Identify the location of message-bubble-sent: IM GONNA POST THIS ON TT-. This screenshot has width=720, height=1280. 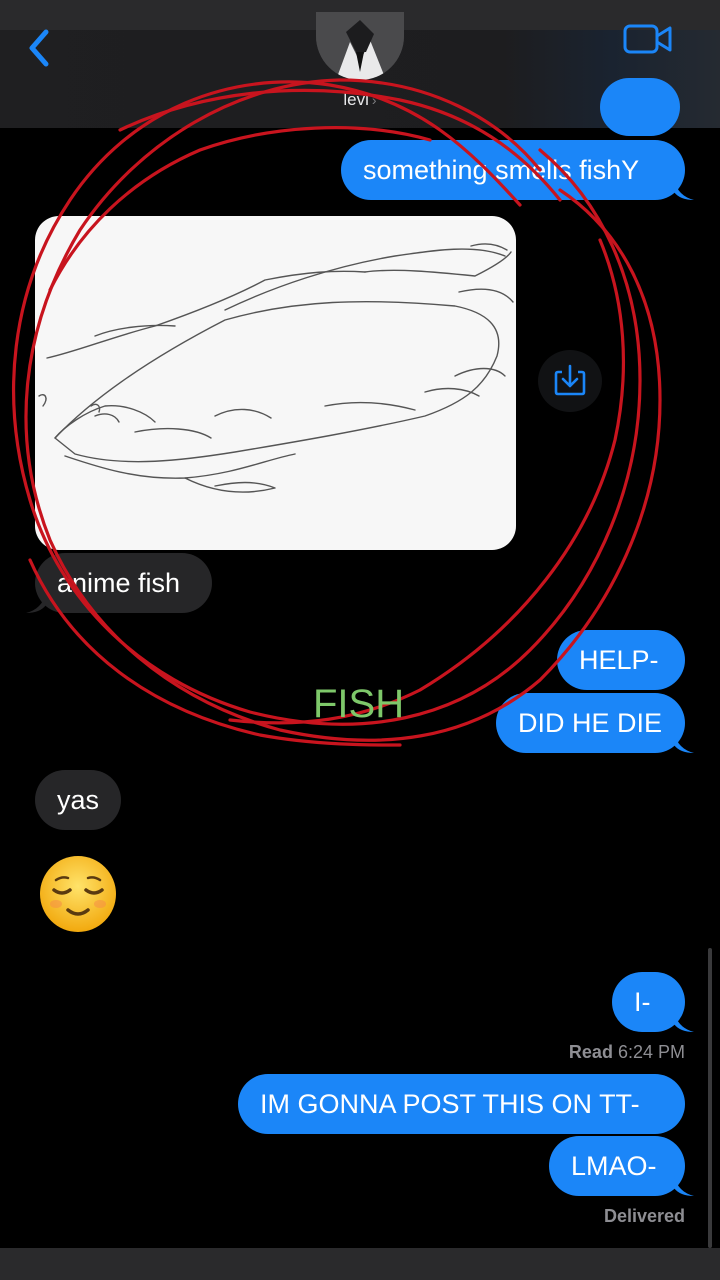
(461, 1104).